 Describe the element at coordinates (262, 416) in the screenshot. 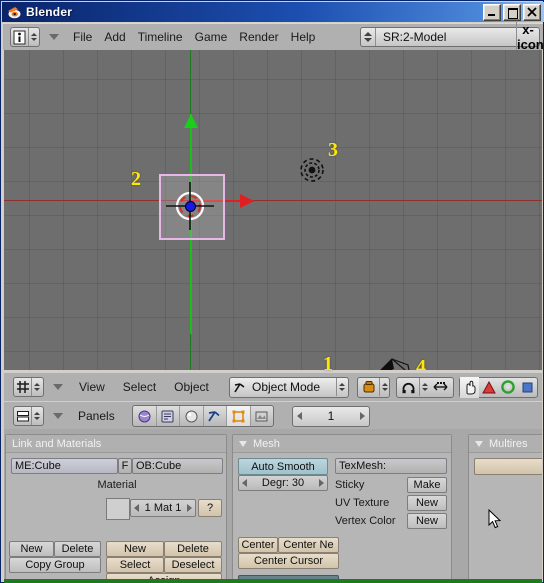

I see `script-context-icon` at that location.